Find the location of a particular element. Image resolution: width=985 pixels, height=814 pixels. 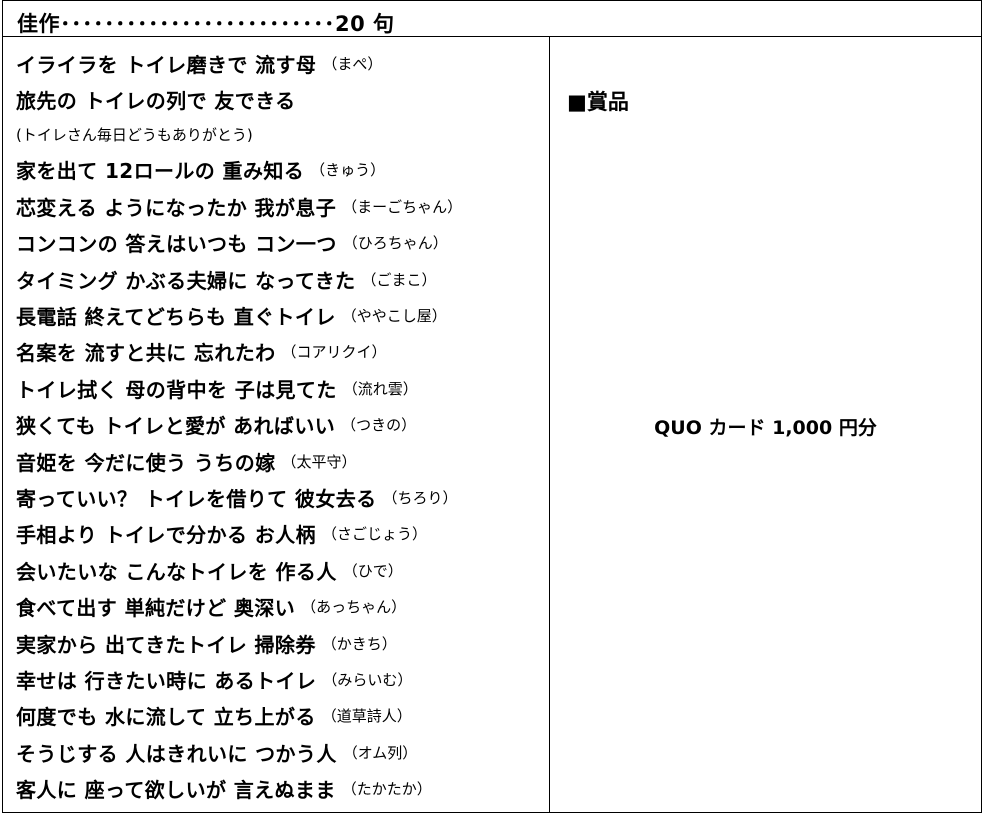

poem-entry: 長電話 終えてどちらも 直ぐトイレ （ややこし屋） is located at coordinates (281, 315).